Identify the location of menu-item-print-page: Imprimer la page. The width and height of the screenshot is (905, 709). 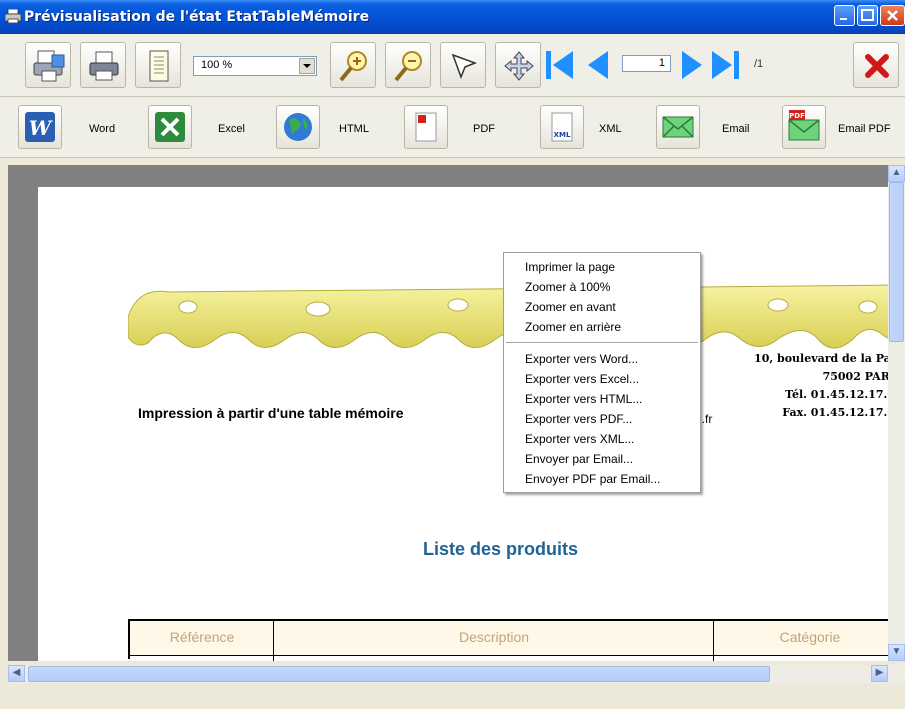
(570, 267).